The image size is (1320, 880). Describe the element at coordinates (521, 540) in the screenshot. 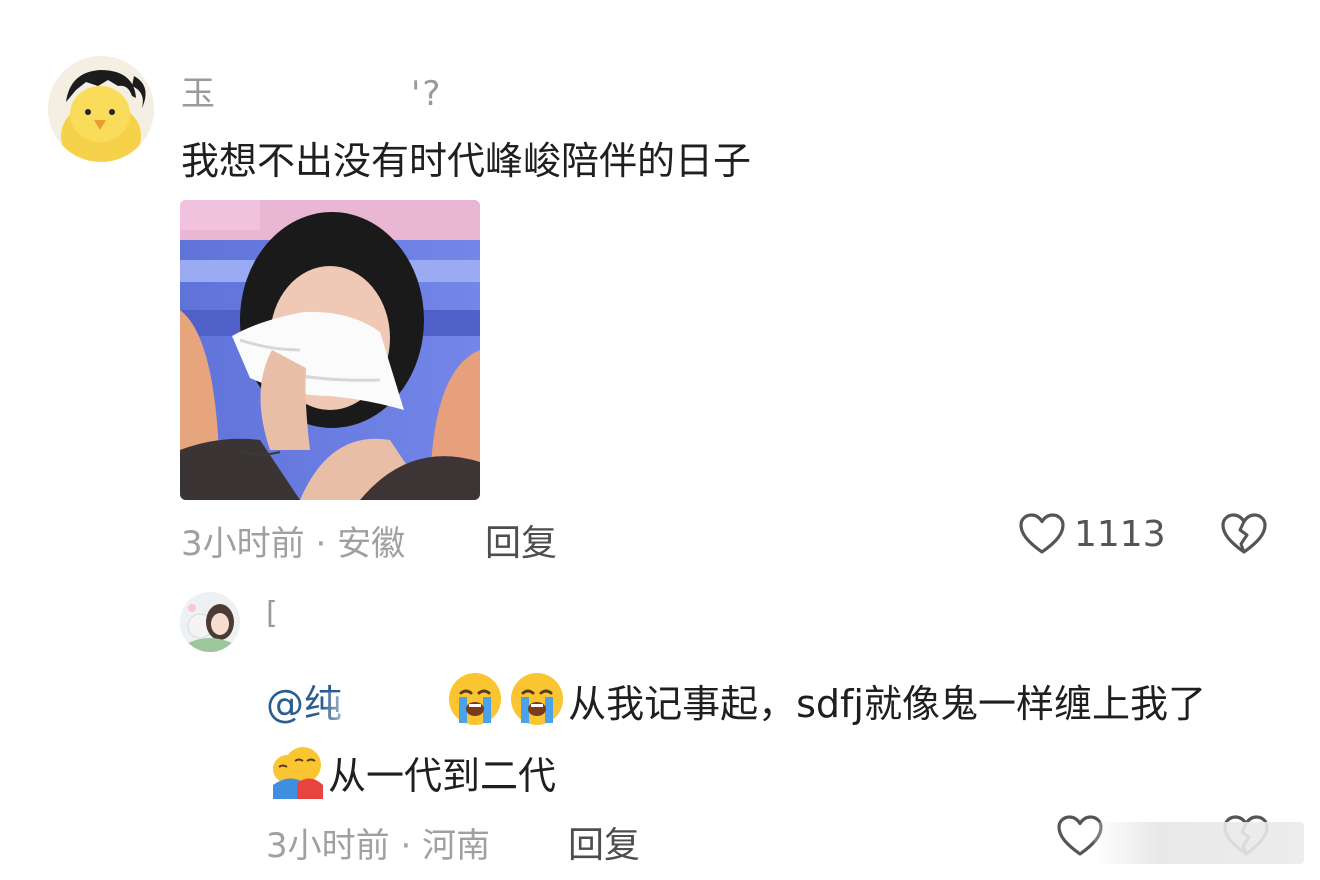

I see `reply-button: 回复` at that location.